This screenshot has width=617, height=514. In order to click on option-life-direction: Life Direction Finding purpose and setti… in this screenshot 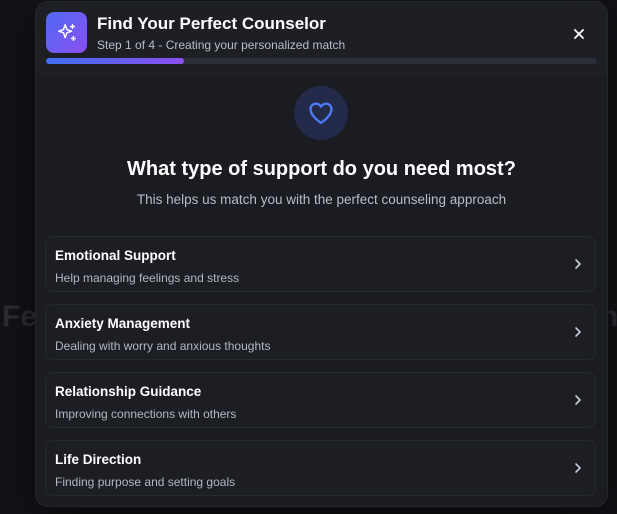, I will do `click(320, 468)`.